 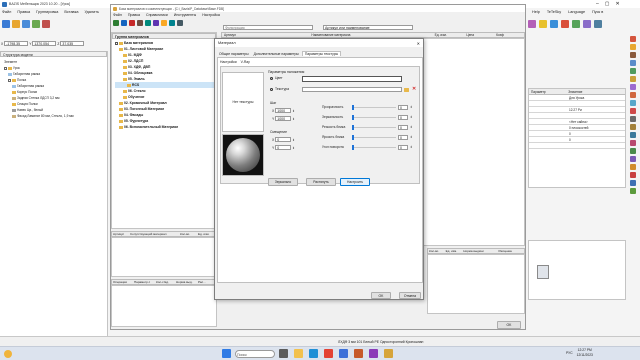 I want to click on rotation-spinner-icon: ⇕, so click(x=411, y=147).